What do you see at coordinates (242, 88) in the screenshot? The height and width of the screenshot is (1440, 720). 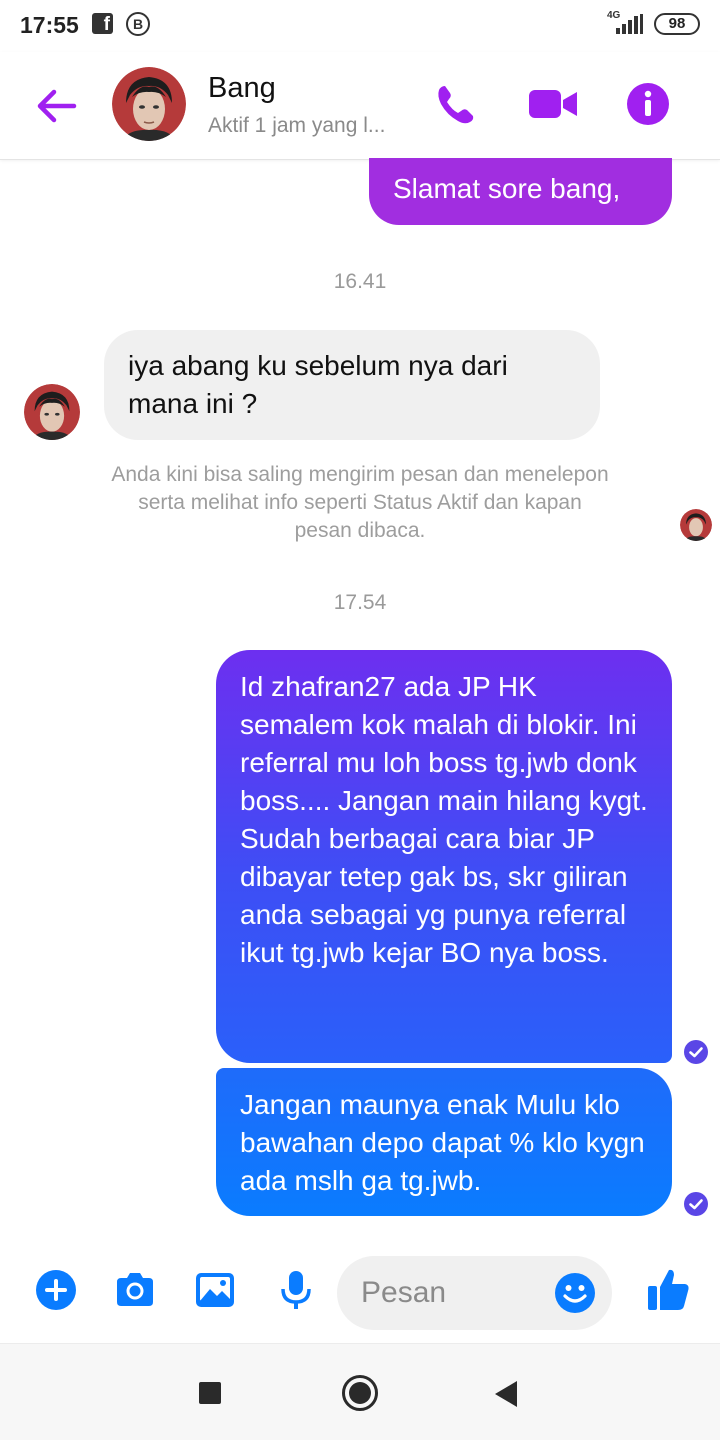 I see `contact-name: Bang` at bounding box center [242, 88].